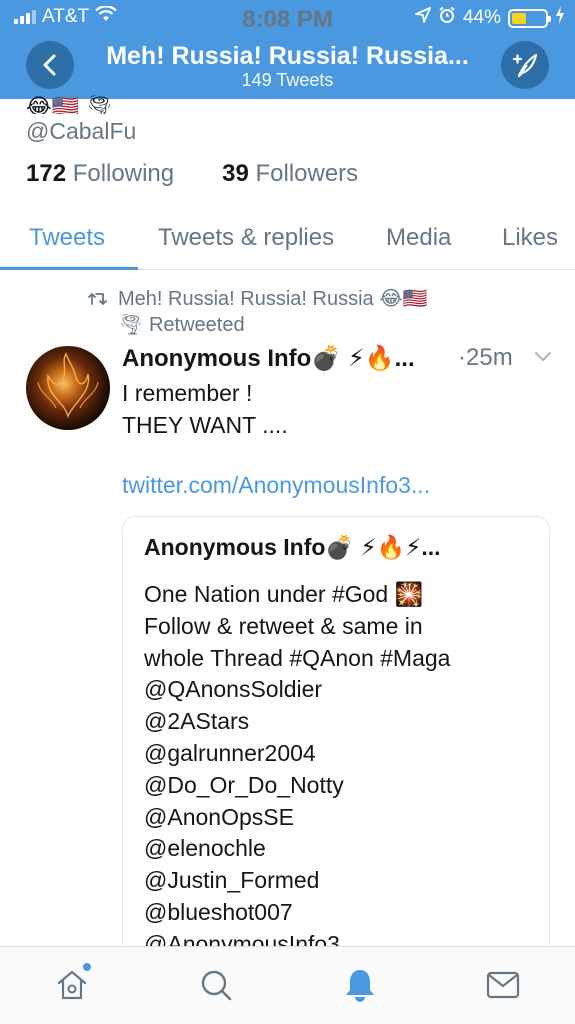  Describe the element at coordinates (70, 104) in the screenshot. I see `profile-name-peek: 😂🇺🇸 🌪` at that location.